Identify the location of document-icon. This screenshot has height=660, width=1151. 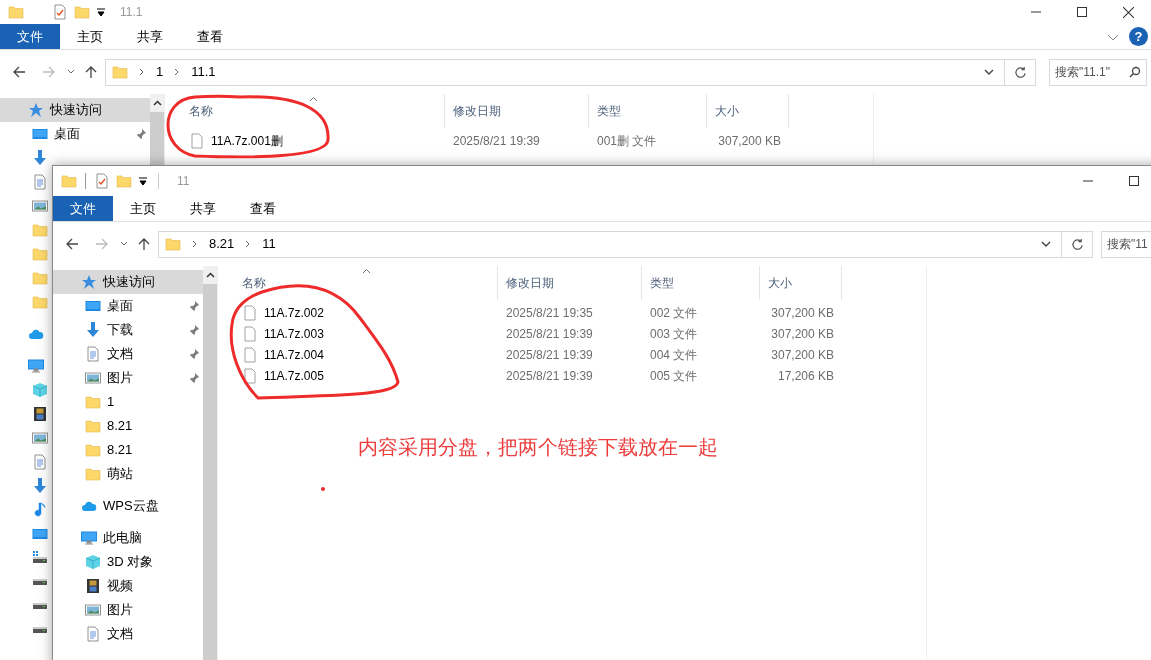
(40, 182).